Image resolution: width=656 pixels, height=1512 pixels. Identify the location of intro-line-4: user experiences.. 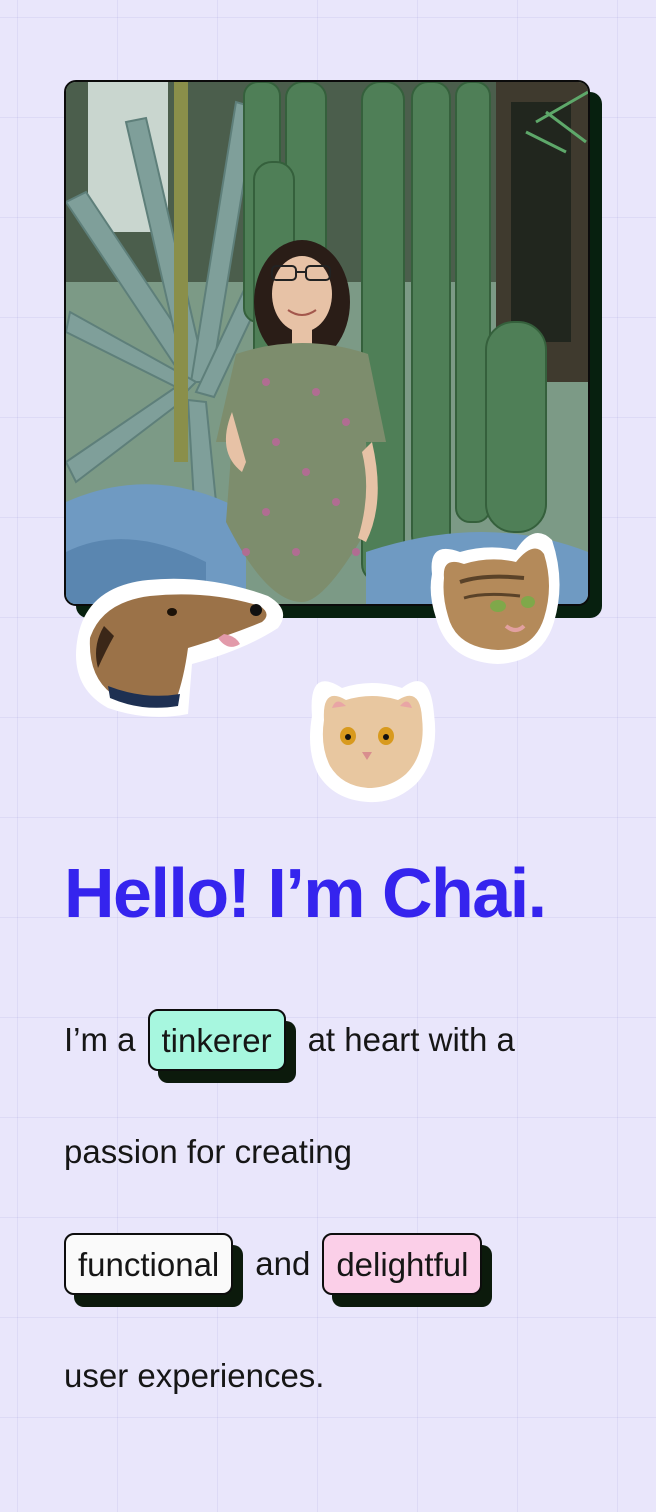
(194, 1376).